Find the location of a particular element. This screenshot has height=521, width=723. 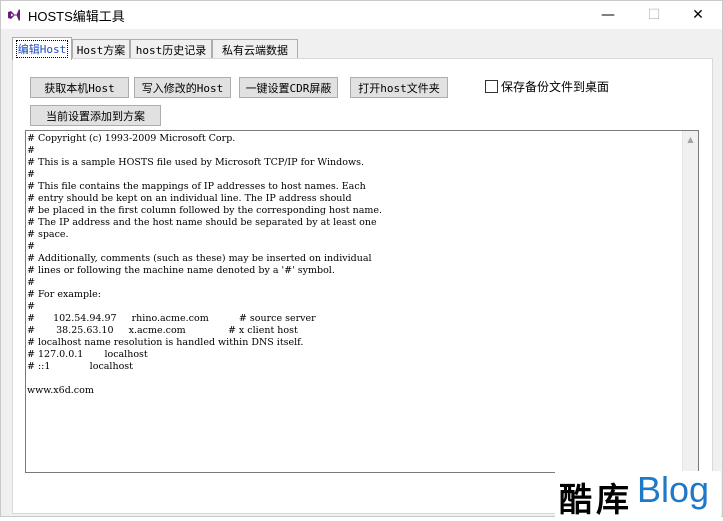

tab-label: 私有云端数据 is located at coordinates (255, 50).